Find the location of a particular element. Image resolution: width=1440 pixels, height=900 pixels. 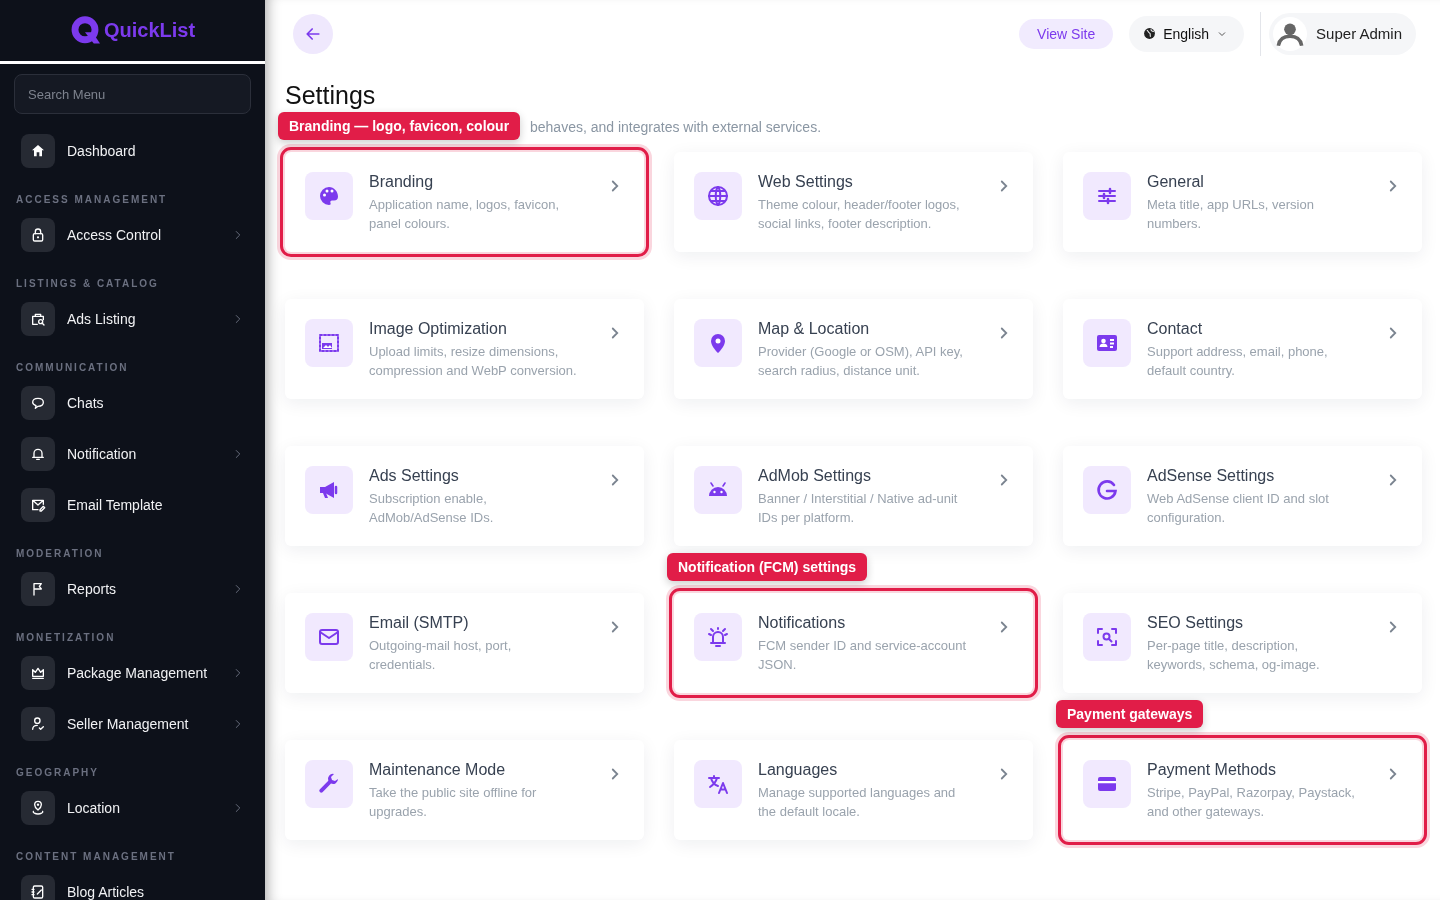

card-title: SEO Settings is located at coordinates (1195, 623).